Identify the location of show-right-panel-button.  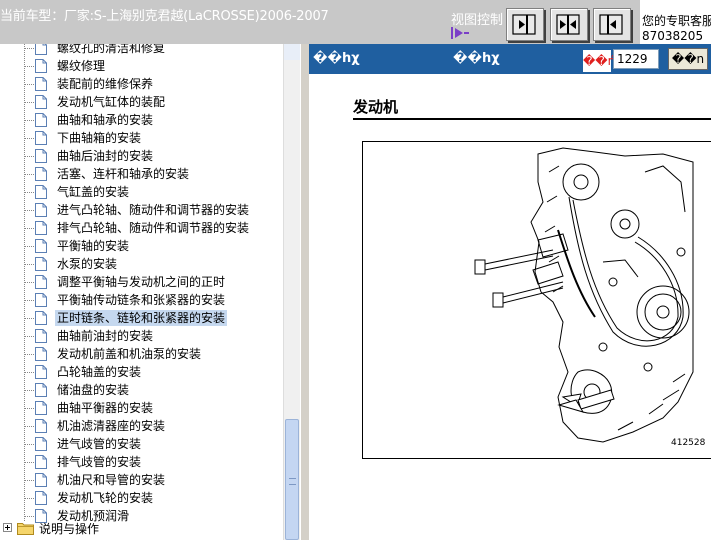
(612, 24).